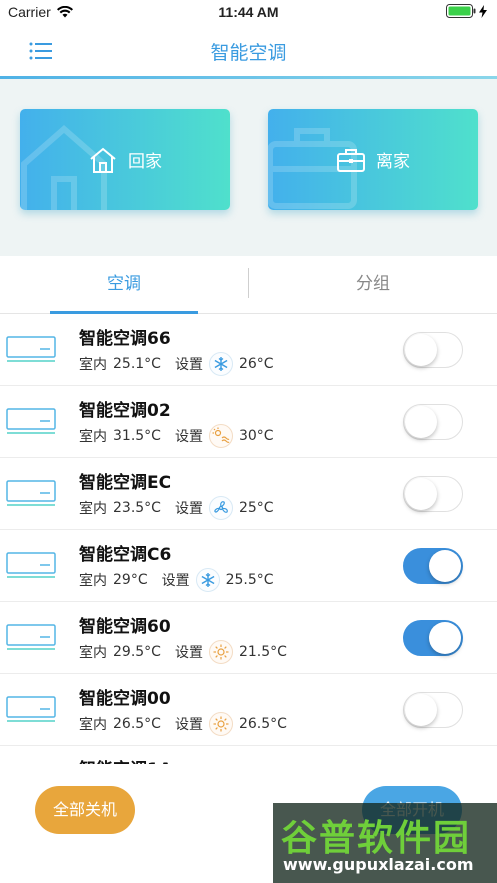  What do you see at coordinates (145, 162) in the screenshot?
I see `home-mode-label: 回家` at bounding box center [145, 162].